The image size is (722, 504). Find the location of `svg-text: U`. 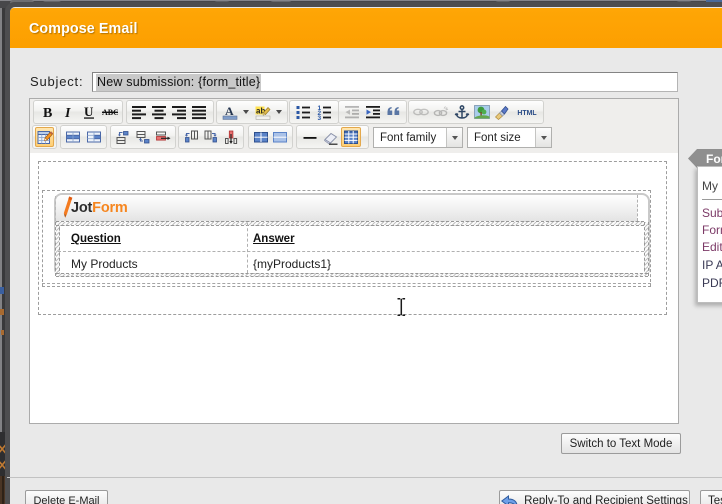

svg-text: U is located at coordinates (89, 111).